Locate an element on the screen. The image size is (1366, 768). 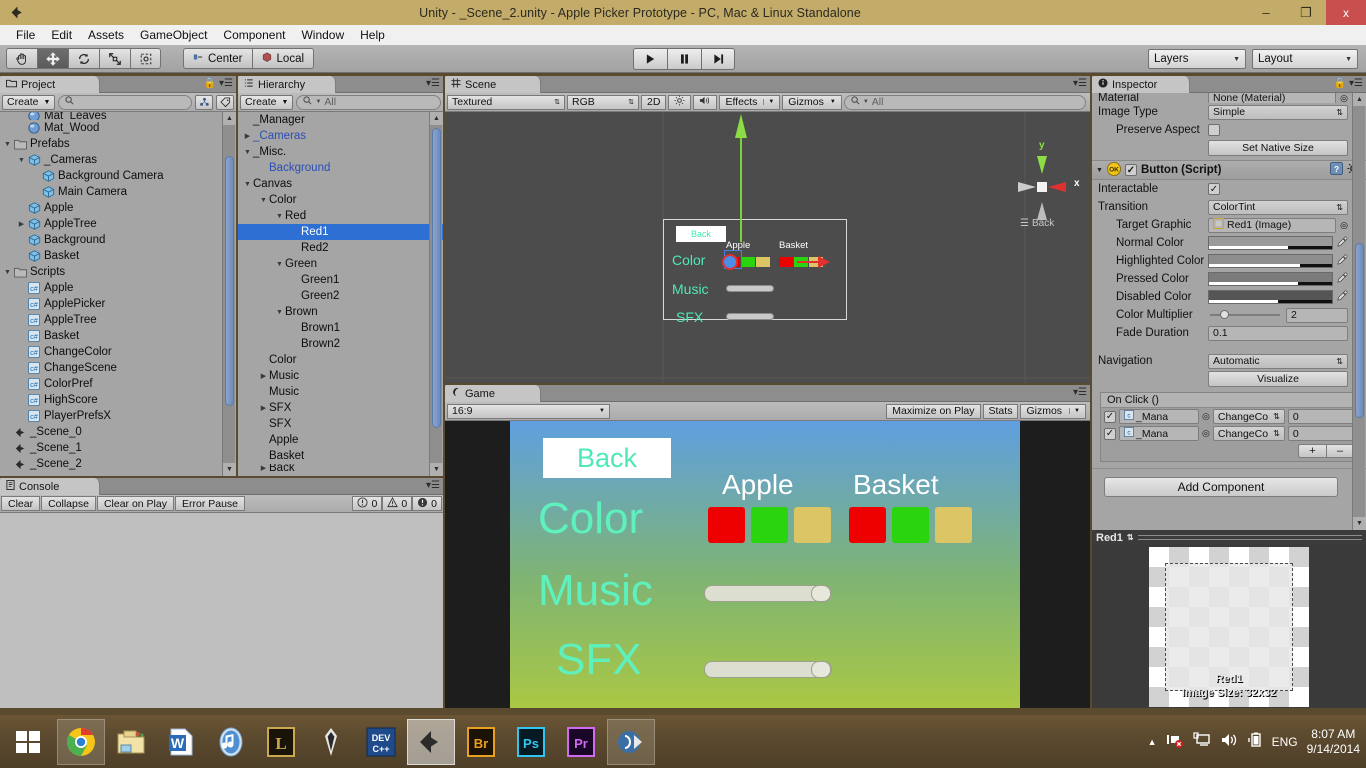
scene-lighting-toggle is located at coordinates (680, 102).